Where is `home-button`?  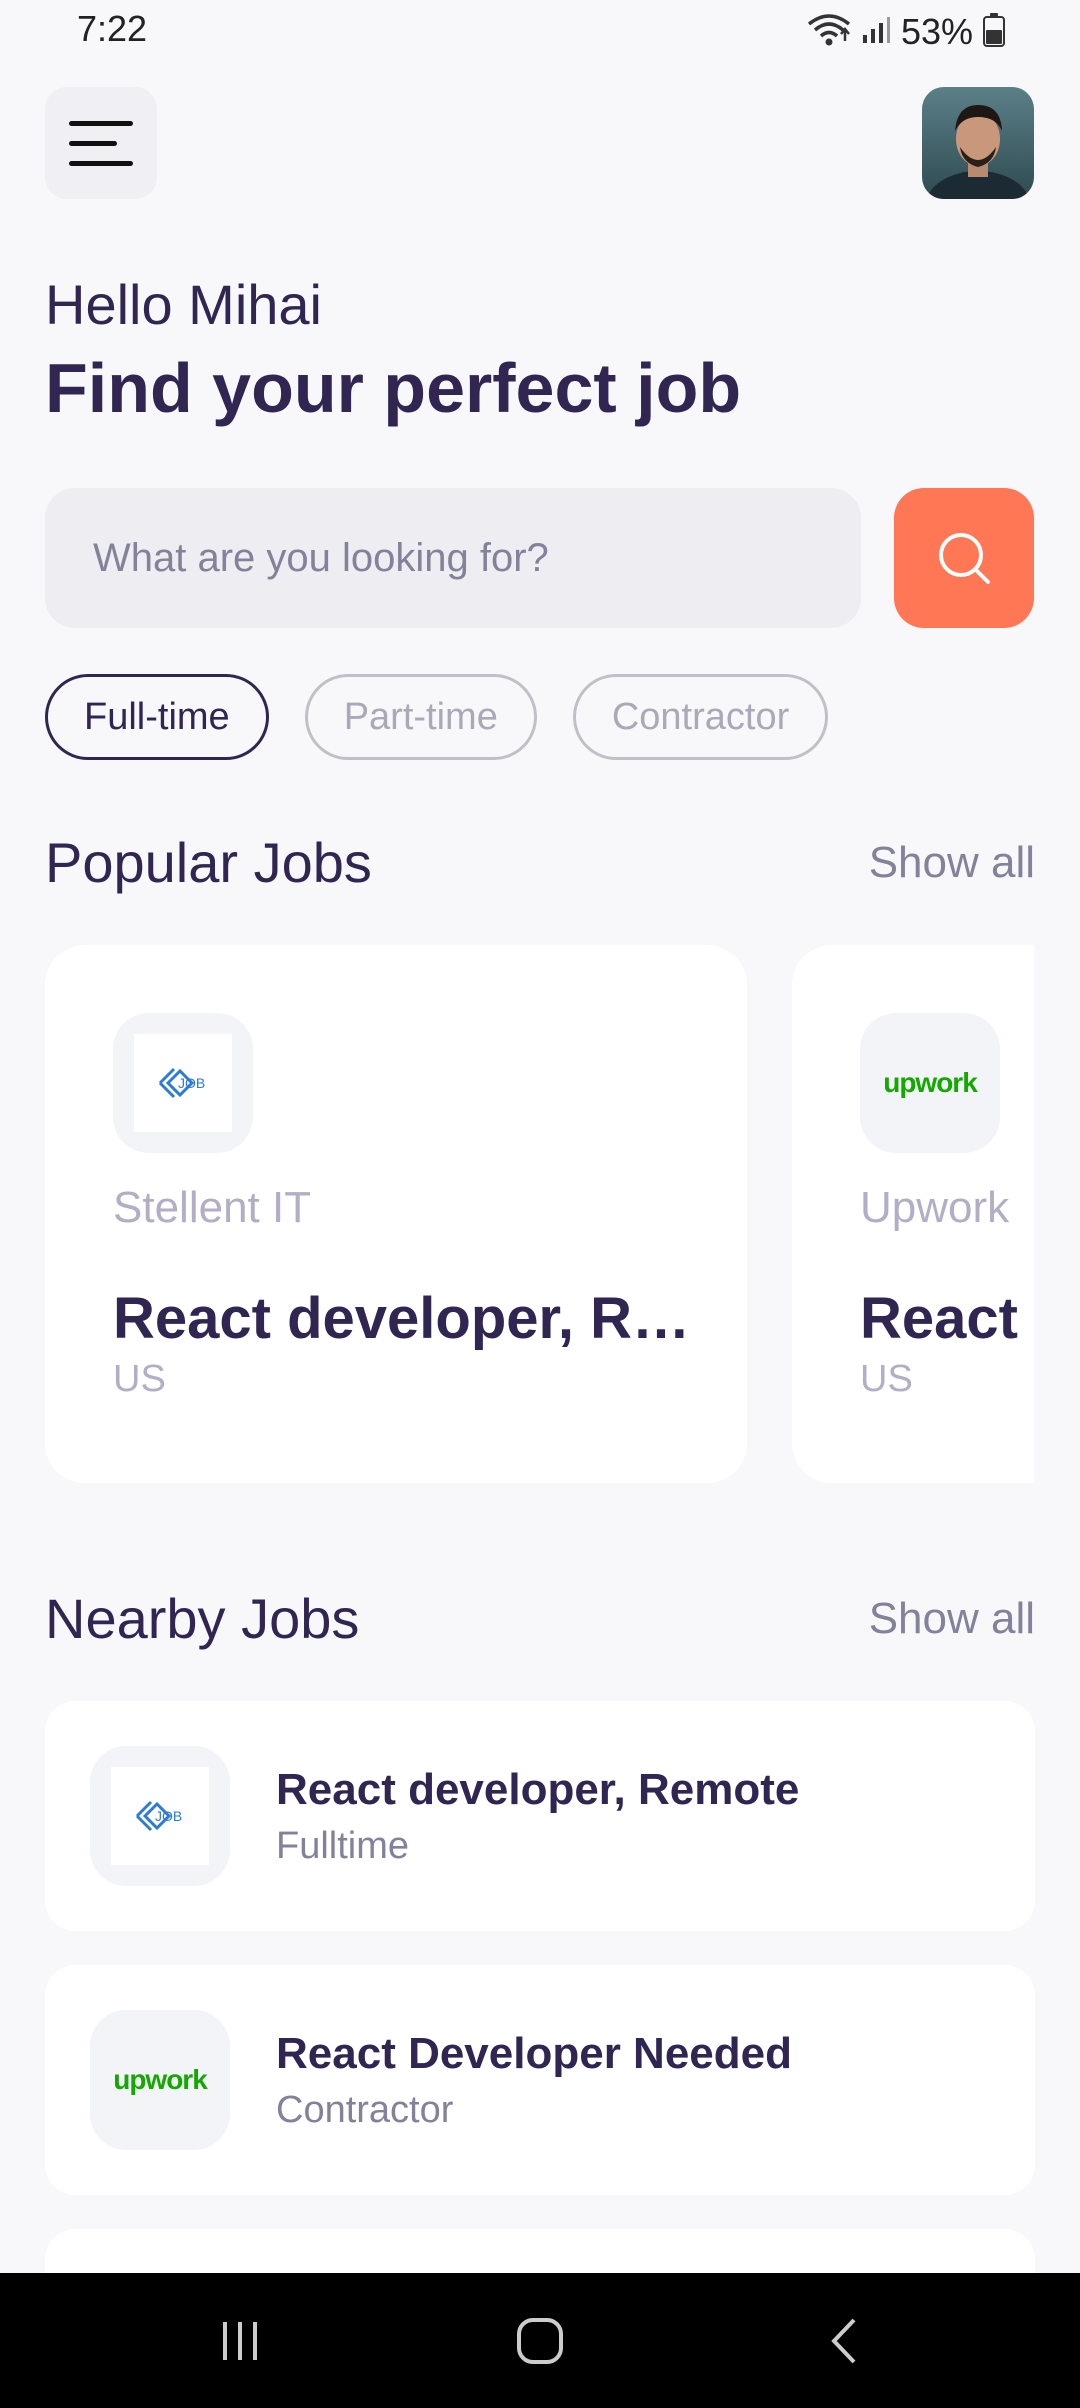 home-button is located at coordinates (540, 2340).